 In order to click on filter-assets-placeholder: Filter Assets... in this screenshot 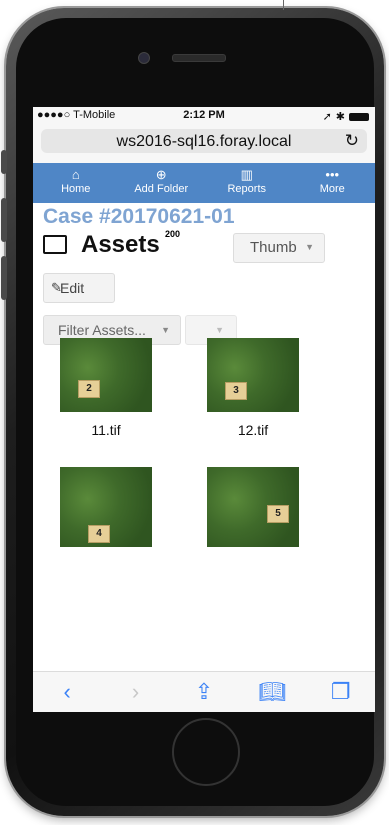, I will do `click(102, 330)`.